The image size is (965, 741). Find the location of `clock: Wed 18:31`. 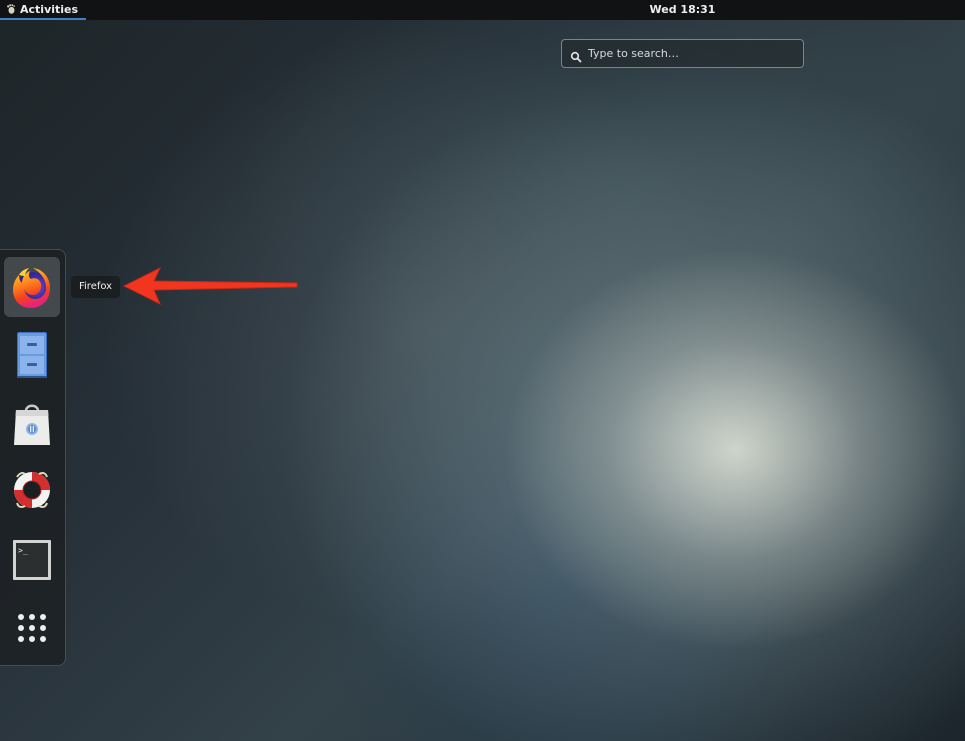

clock: Wed 18:31 is located at coordinates (683, 9).